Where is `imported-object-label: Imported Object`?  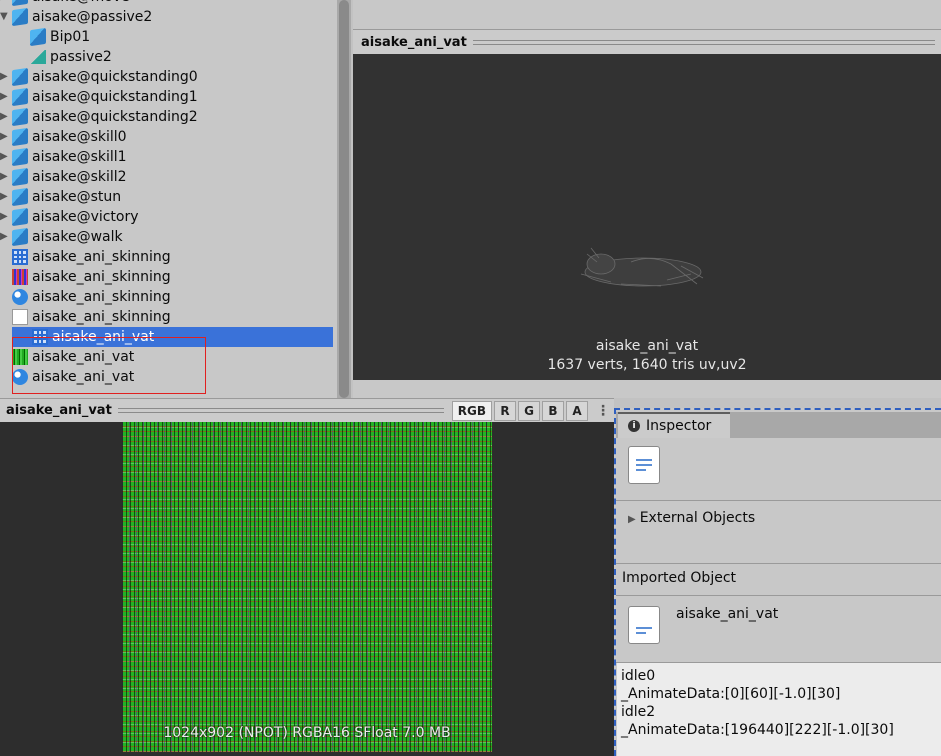
imported-object-label: Imported Object is located at coordinates (679, 578).